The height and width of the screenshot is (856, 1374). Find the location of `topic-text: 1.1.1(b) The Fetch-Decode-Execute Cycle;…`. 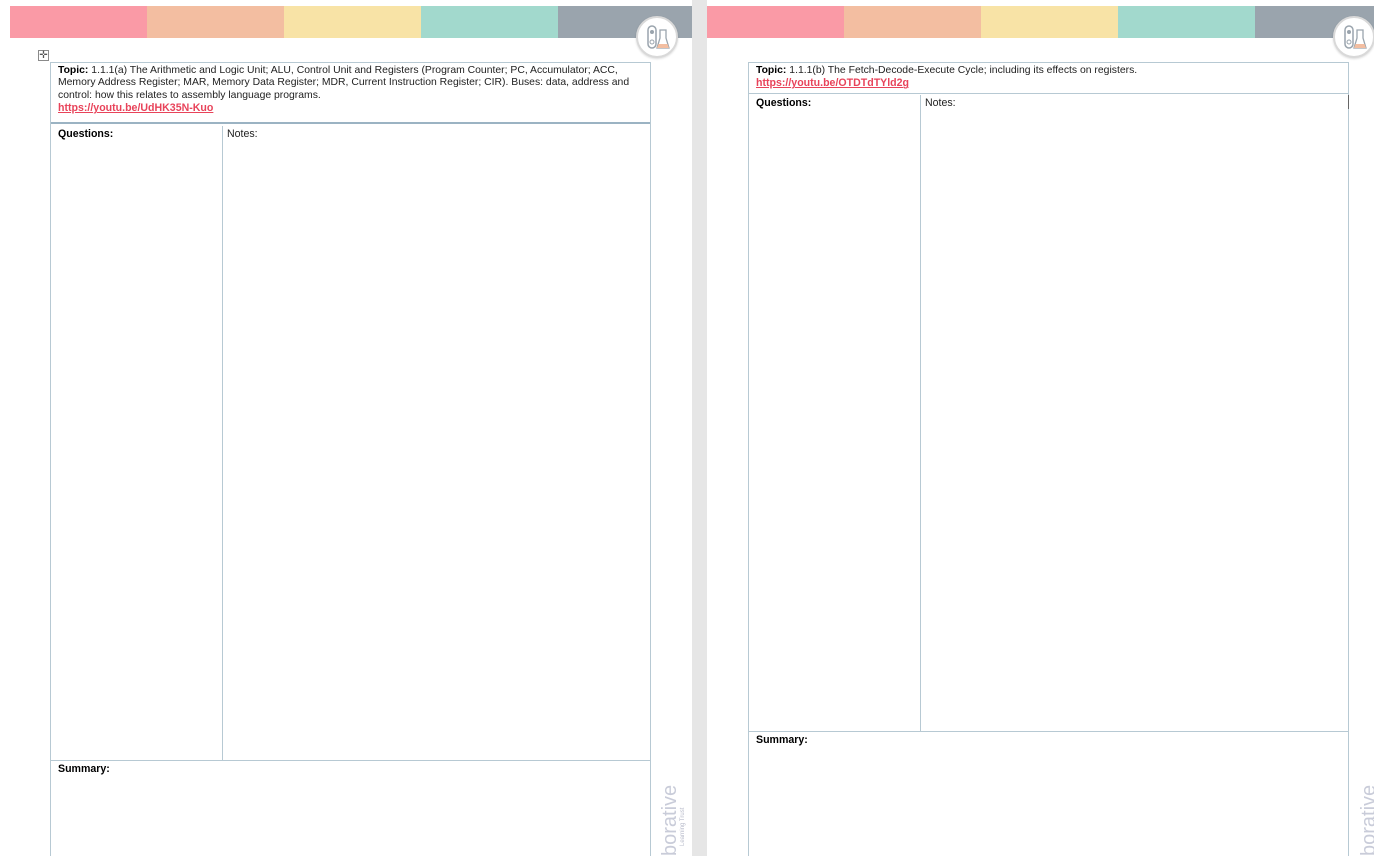

topic-text: 1.1.1(b) The Fetch-Decode-Execute Cycle;… is located at coordinates (962, 70).